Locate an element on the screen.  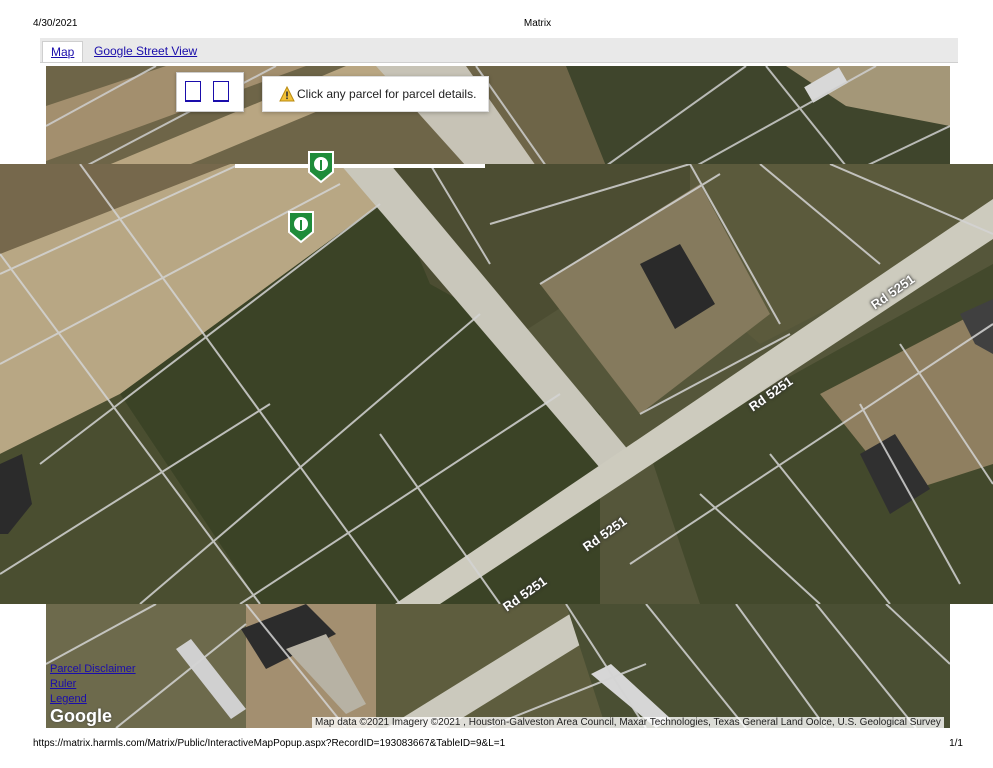
map-imagery-bottom is located at coordinates (498, 666).